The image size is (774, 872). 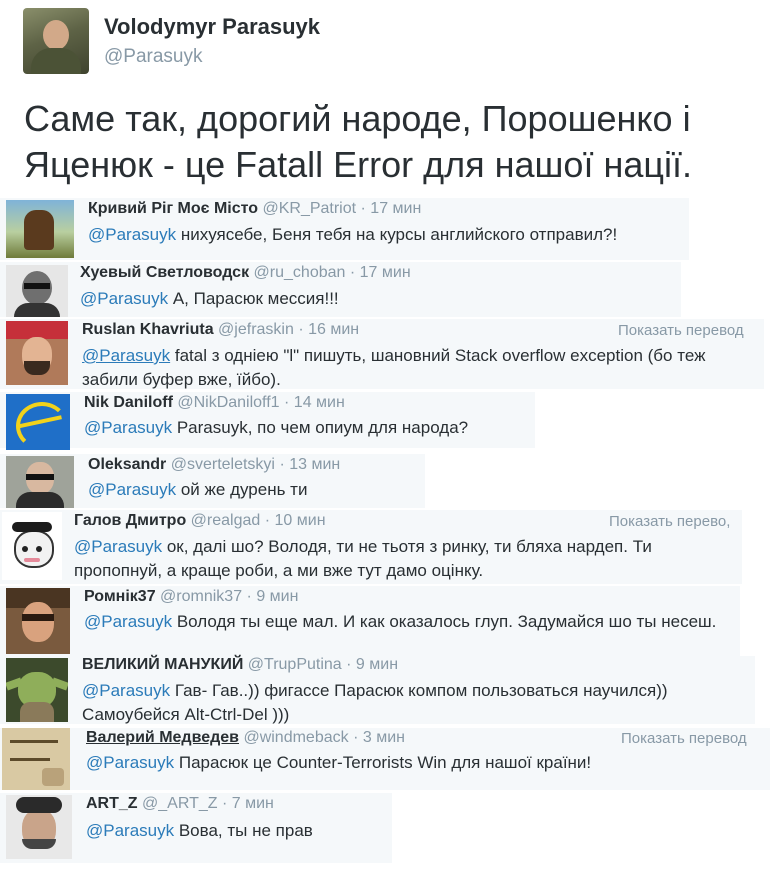 I want to click on author-handle: @realgad, so click(x=226, y=520).